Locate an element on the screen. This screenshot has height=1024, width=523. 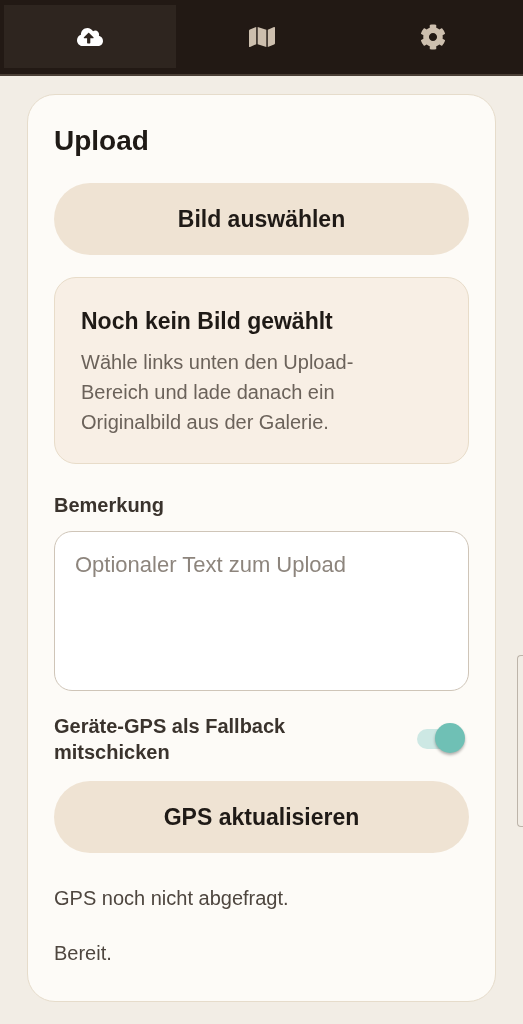
preview-text: Wähle links unten den Upload-Bereich und lade danach ein Originalbild aus der Galerie. is located at coordinates (218, 392).